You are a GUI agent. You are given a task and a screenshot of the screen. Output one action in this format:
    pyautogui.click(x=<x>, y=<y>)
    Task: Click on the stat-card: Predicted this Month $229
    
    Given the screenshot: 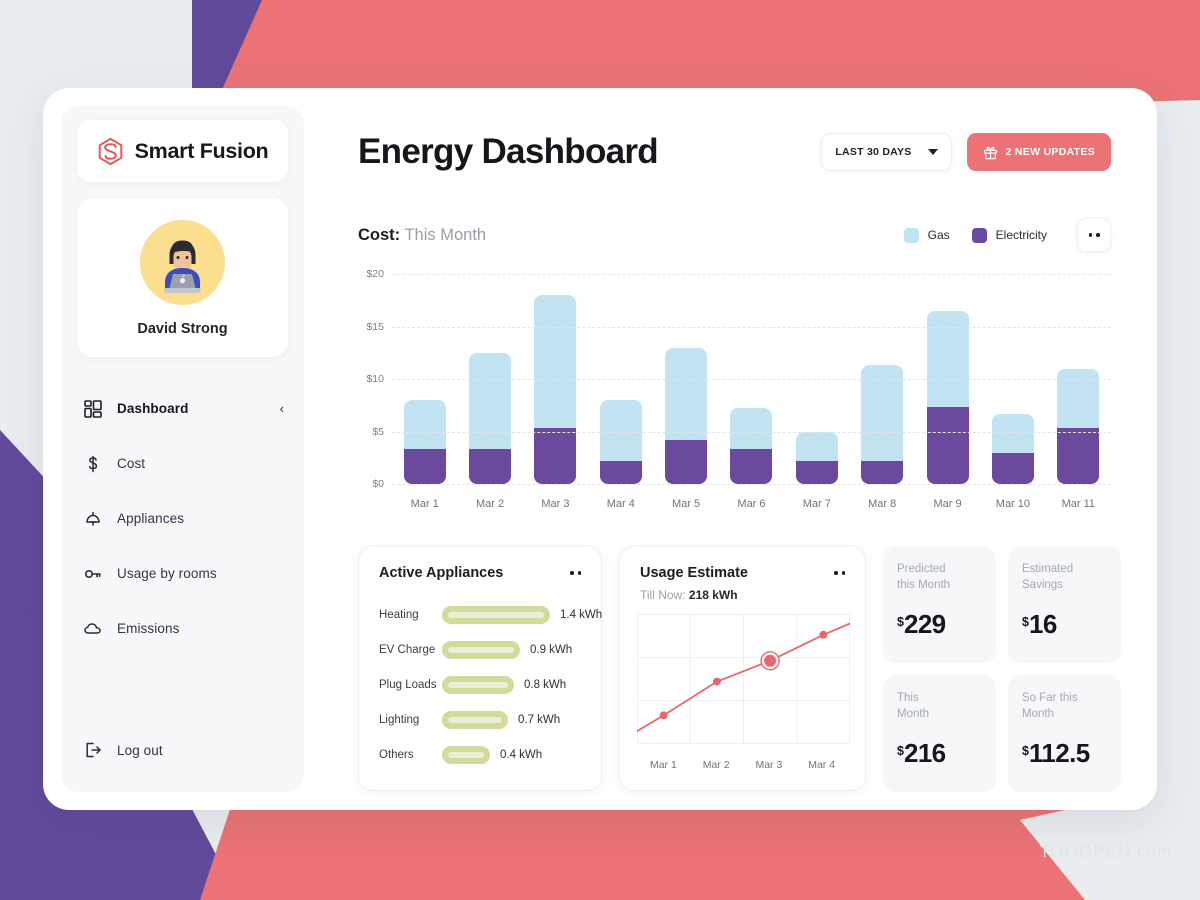 What is the action you would take?
    pyautogui.click(x=939, y=604)
    